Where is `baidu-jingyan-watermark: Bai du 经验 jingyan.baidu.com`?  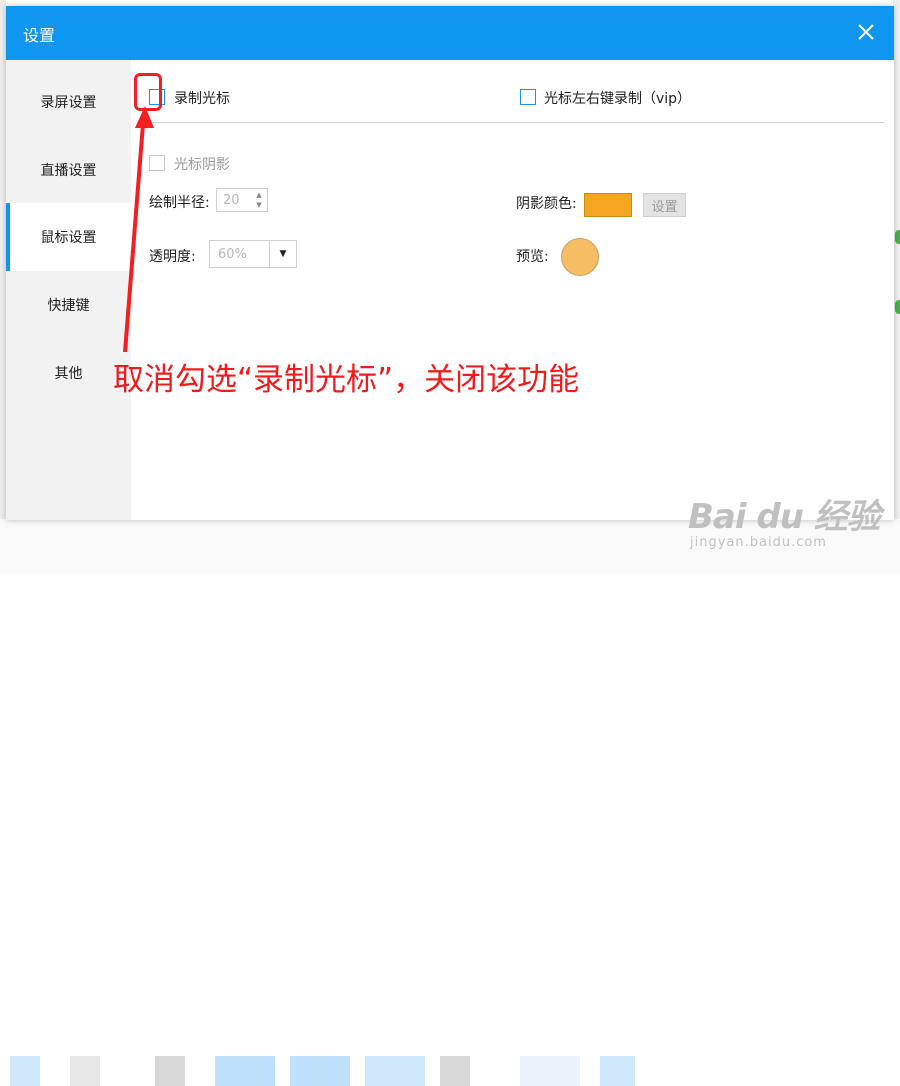 baidu-jingyan-watermark: Bai du 经验 jingyan.baidu.com is located at coordinates (784, 522).